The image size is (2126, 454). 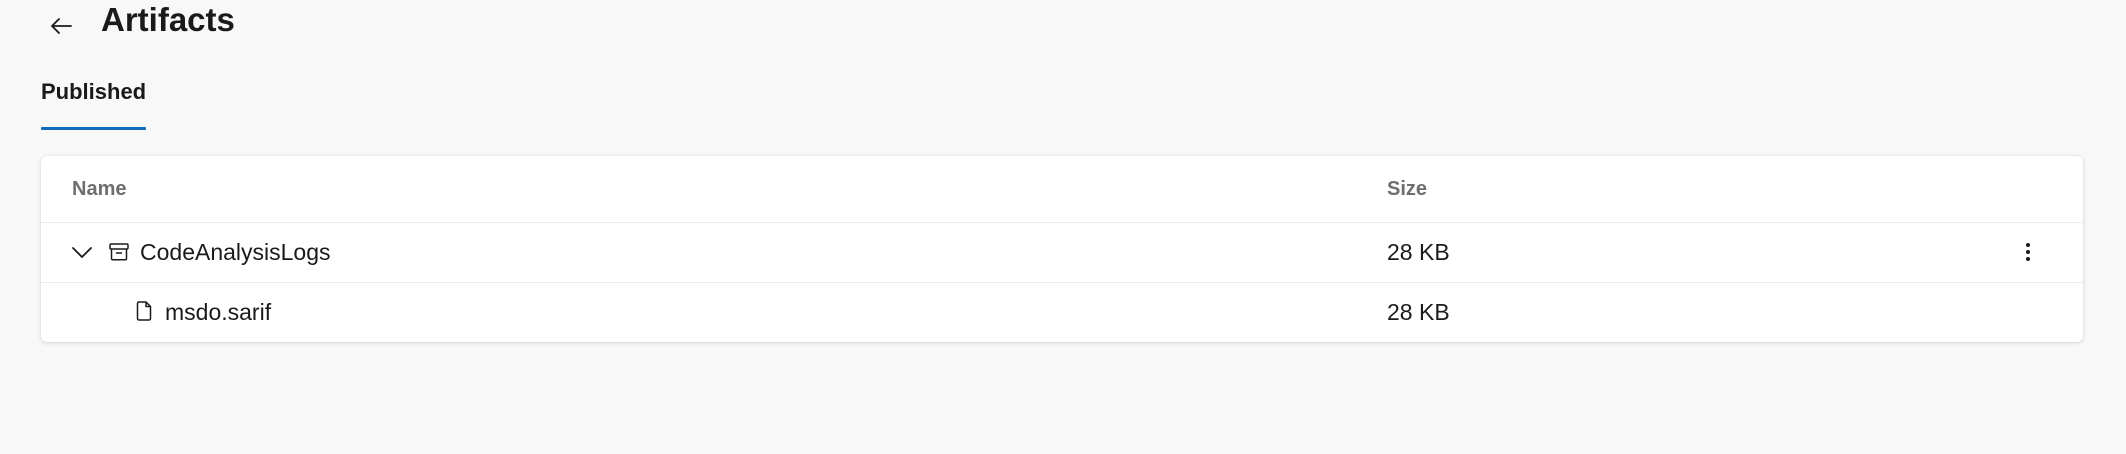 What do you see at coordinates (82, 253) in the screenshot?
I see `chevron-down-icon` at bounding box center [82, 253].